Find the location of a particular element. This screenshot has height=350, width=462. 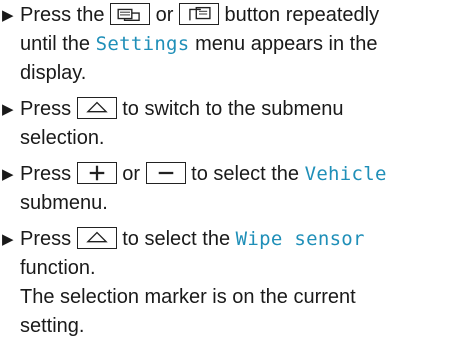

step-1-line-1: Press the or button repeatedly is located at coordinates (199, 15).